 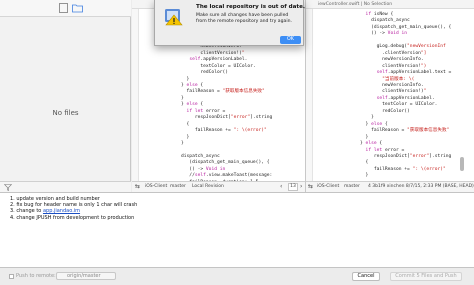 What do you see at coordinates (301, 187) in the screenshot?
I see `next-change-icon: ›` at bounding box center [301, 187].